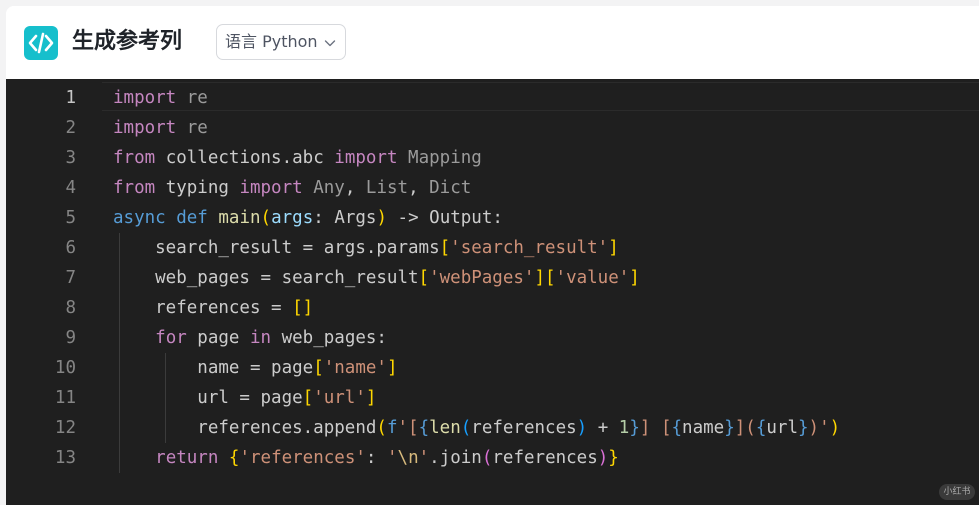  Describe the element at coordinates (245, 158) in the screenshot. I see `code-token: collections.abc` at that location.